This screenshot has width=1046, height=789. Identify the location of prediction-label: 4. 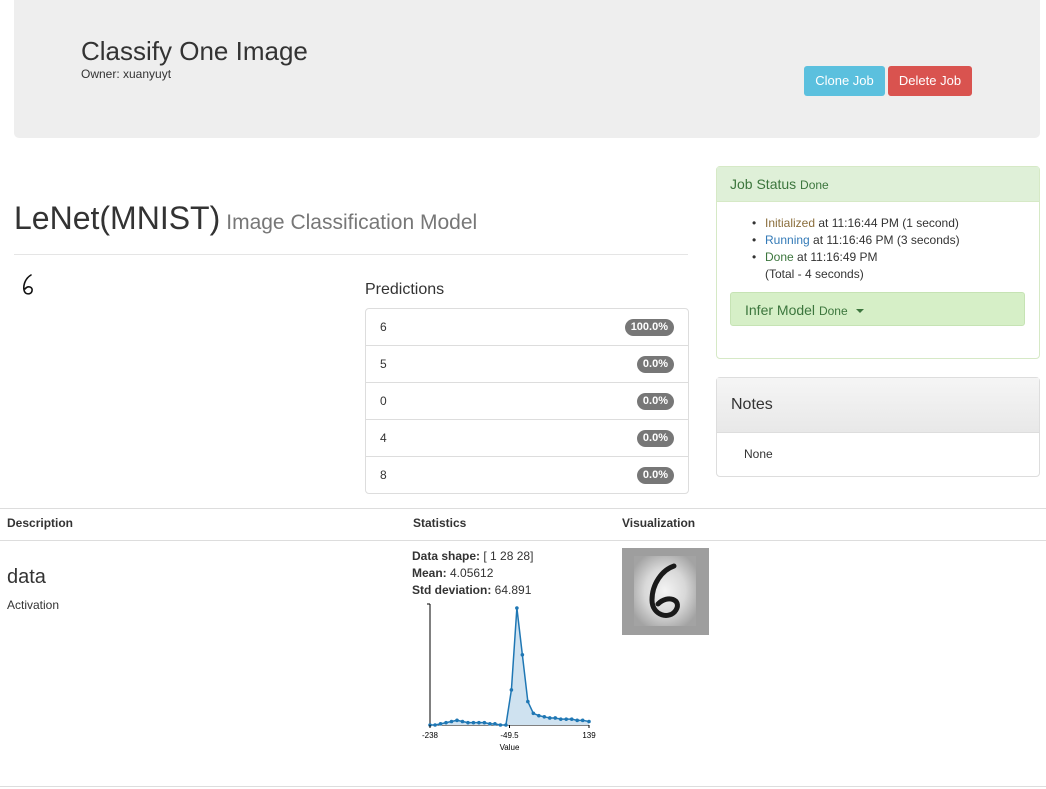
(383, 438).